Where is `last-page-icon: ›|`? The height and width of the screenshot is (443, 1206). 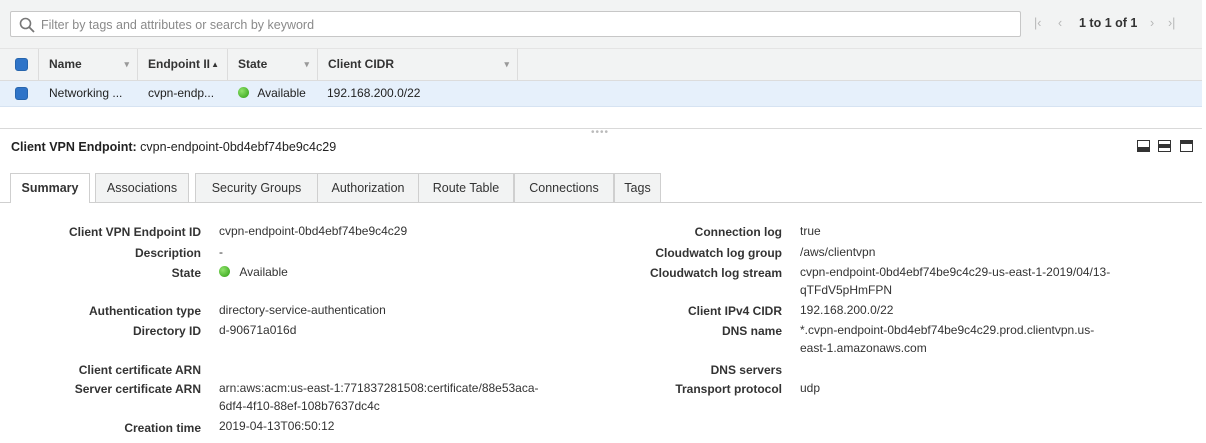
last-page-icon: ›| is located at coordinates (1171, 23).